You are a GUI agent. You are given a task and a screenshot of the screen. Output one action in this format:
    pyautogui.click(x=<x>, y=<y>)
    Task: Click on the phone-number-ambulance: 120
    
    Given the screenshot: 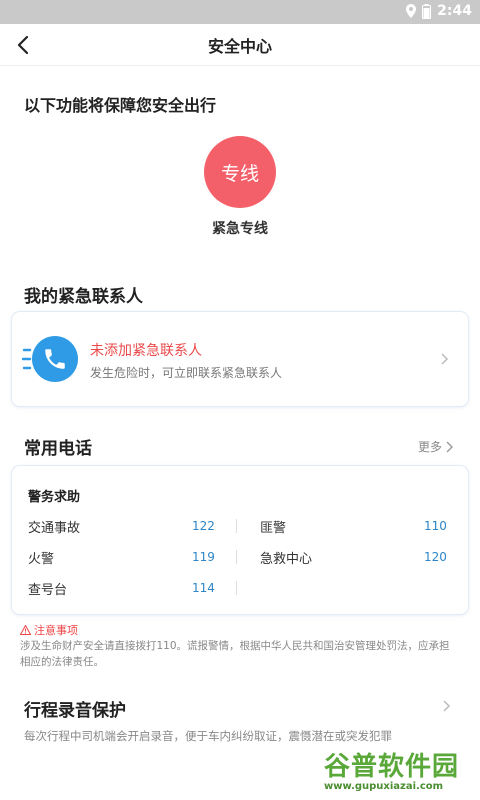 What is the action you would take?
    pyautogui.click(x=435, y=557)
    